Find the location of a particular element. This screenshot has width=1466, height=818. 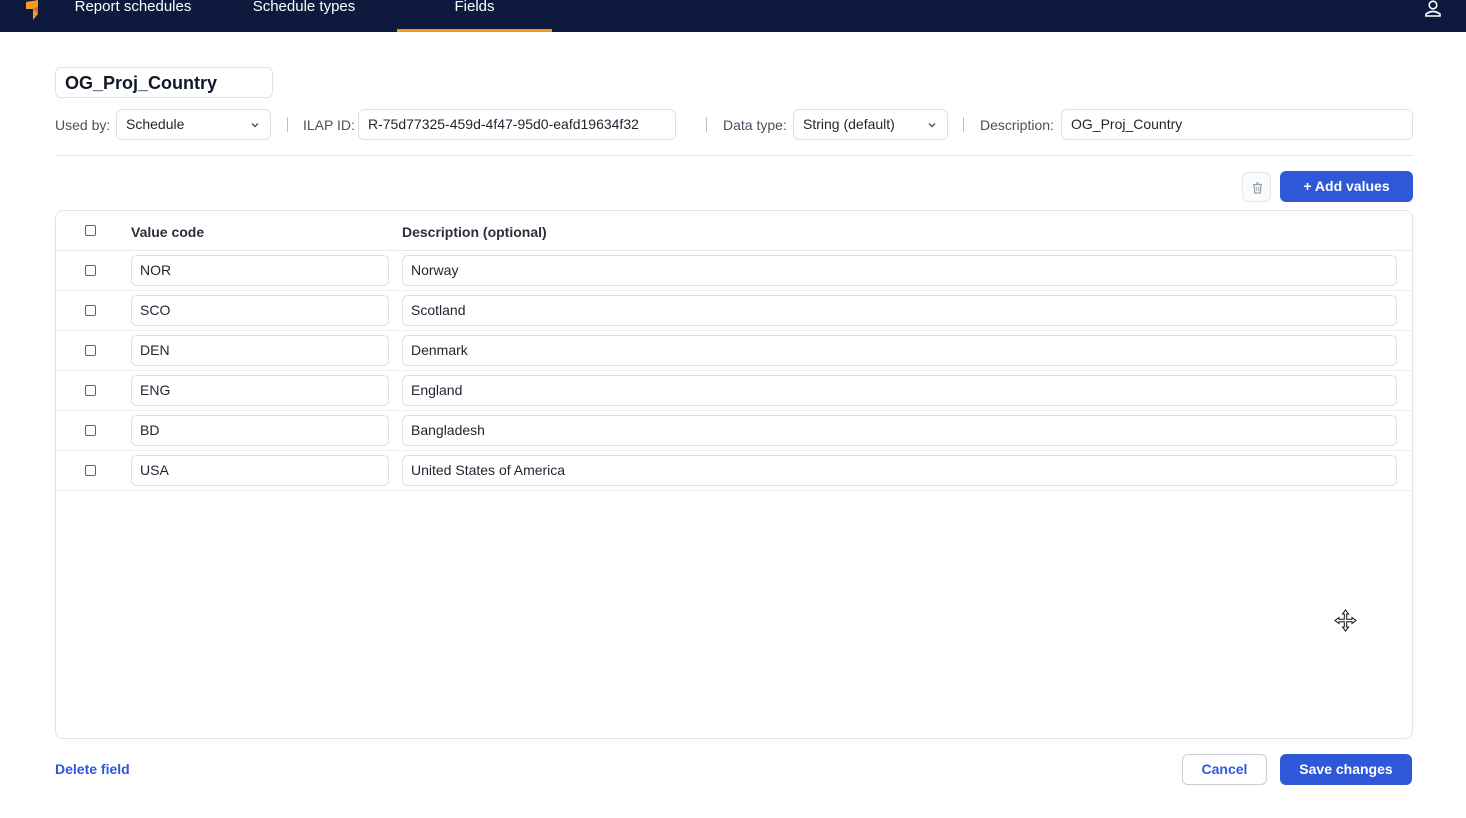

column-header-value-code: Value code is located at coordinates (168, 232).